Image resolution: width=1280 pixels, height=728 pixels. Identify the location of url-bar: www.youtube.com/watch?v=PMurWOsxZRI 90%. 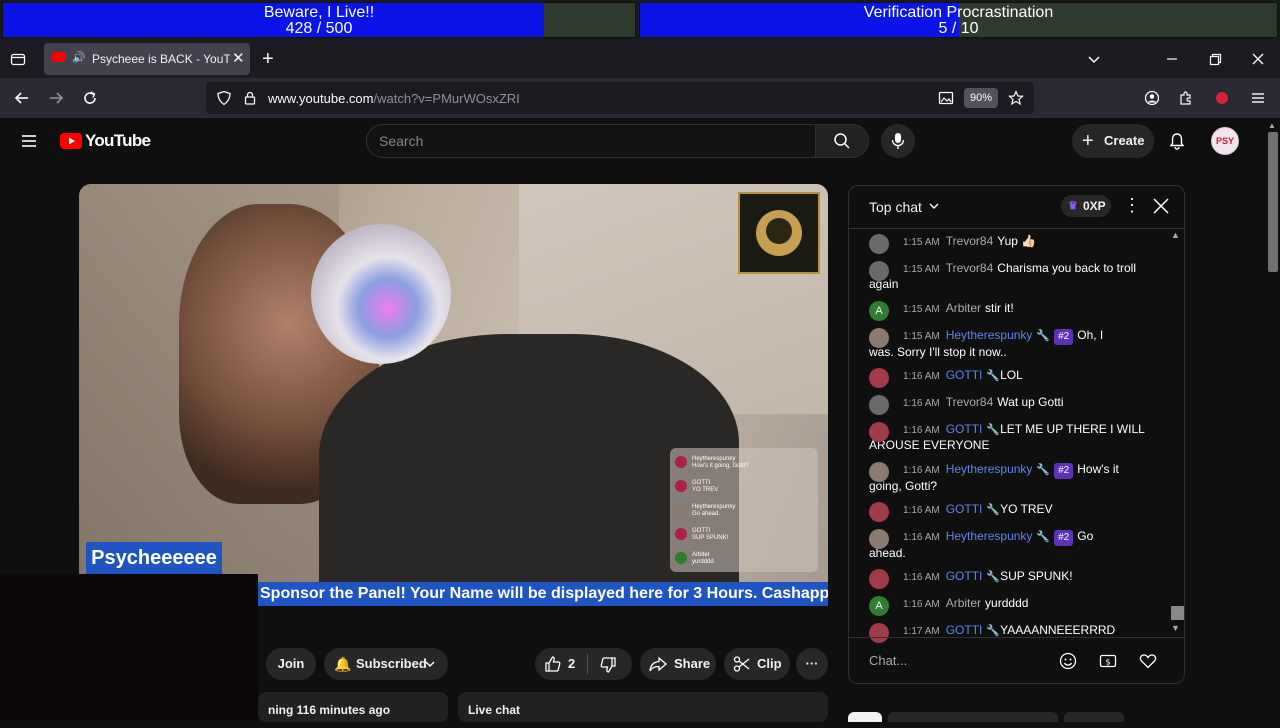
(620, 98).